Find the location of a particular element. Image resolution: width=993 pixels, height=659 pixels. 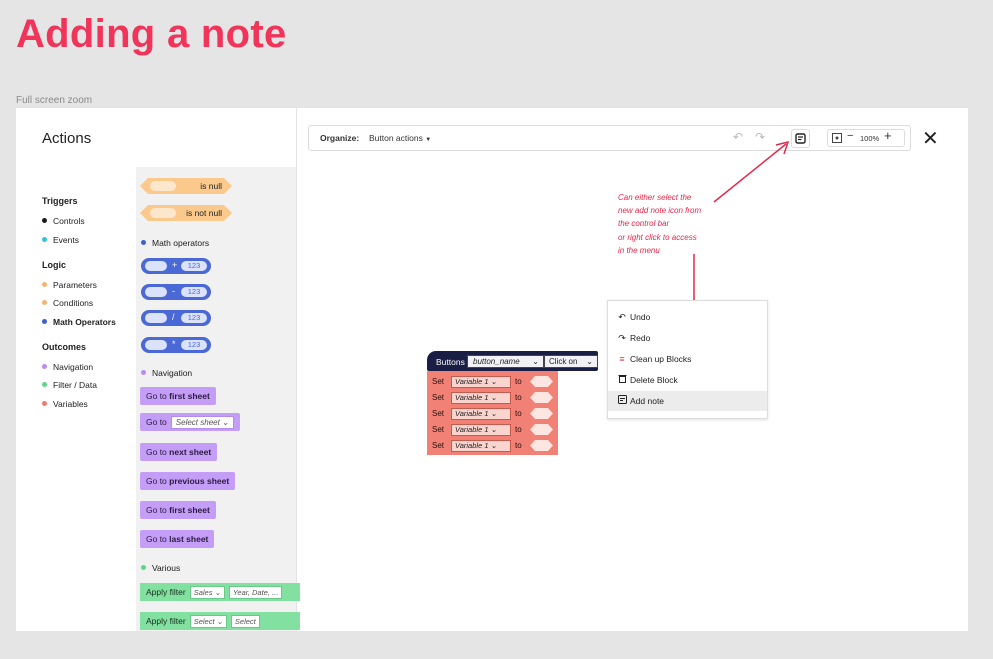

button-event-block: Buttons button_name ⌄ Click on ⌄ is located at coordinates (512, 361).